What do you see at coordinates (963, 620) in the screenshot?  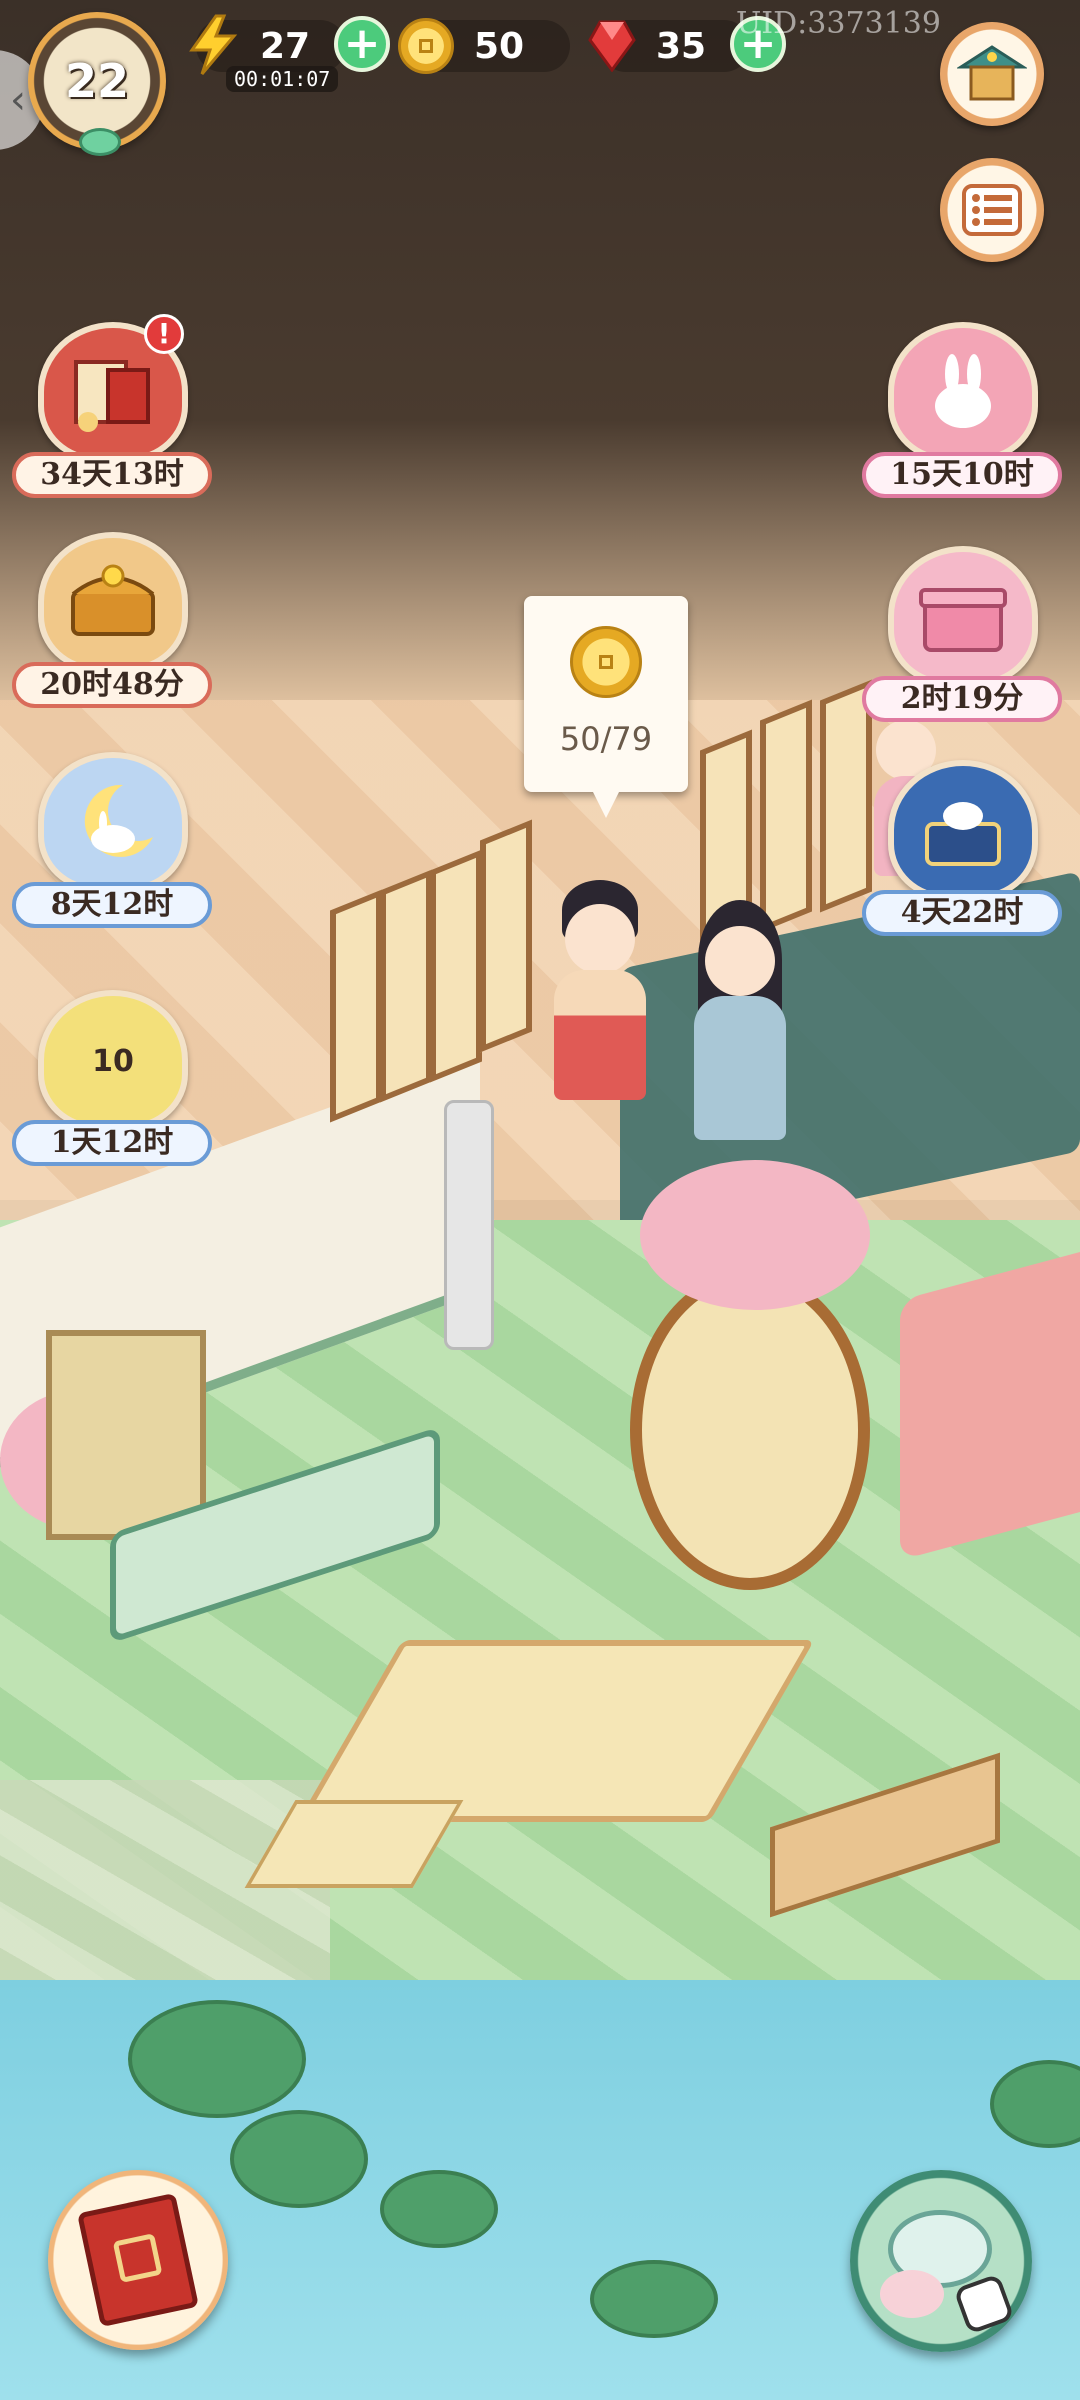 I see `pink-gift-box-icon` at bounding box center [963, 620].